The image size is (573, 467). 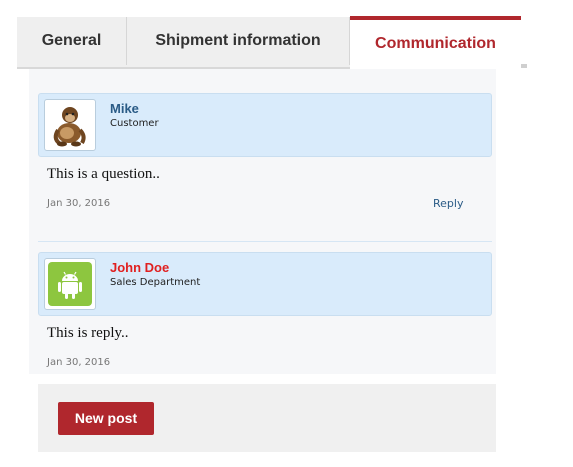 I want to click on monkey-avatar-icon, so click(x=69, y=127).